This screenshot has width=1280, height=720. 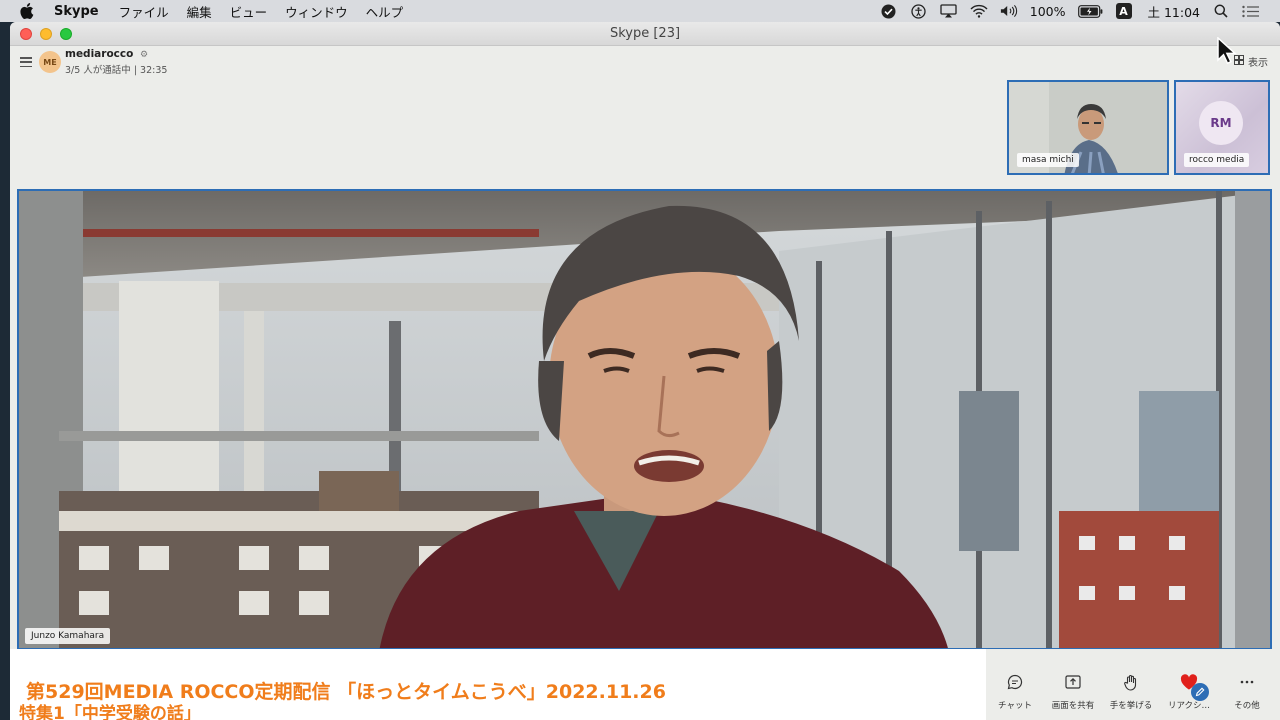 I want to click on chat-button: チャット, so click(x=1015, y=684).